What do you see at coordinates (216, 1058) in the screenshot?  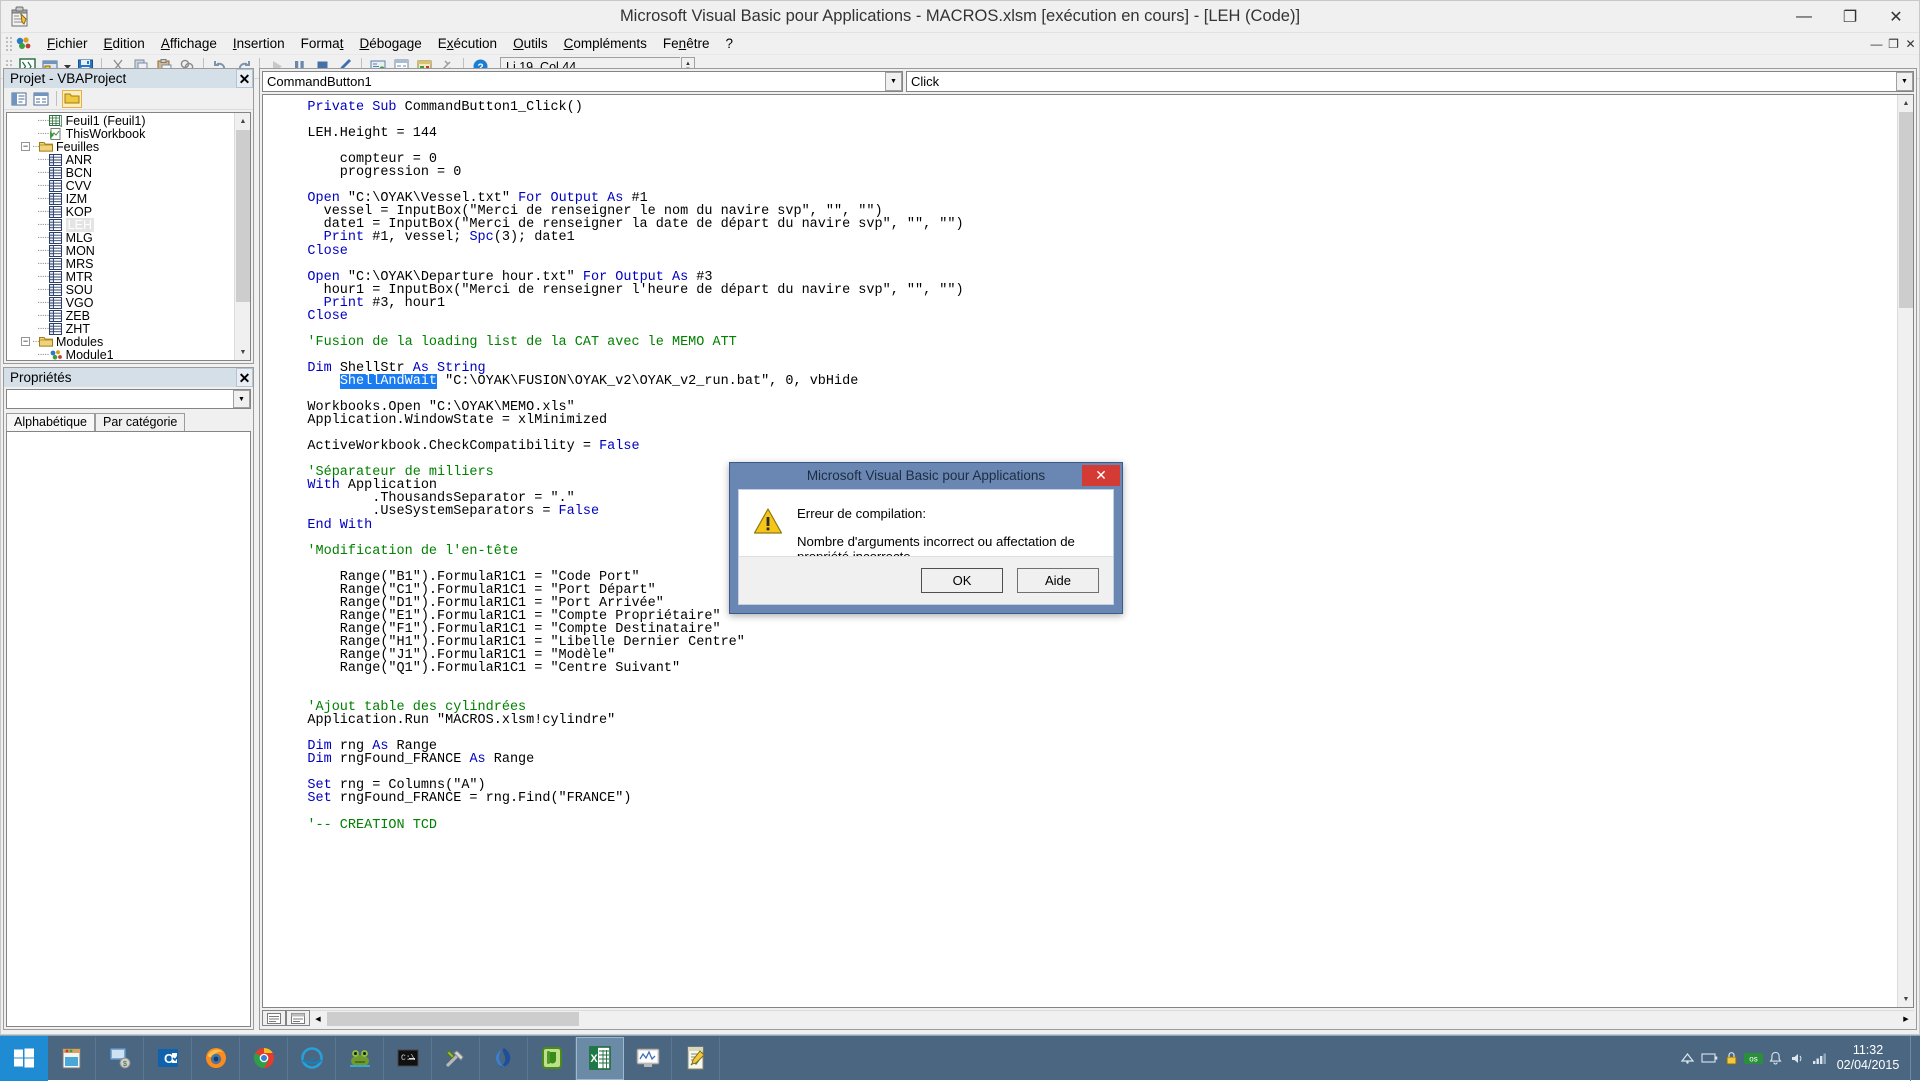 I see `taskbar-firefox-button` at bounding box center [216, 1058].